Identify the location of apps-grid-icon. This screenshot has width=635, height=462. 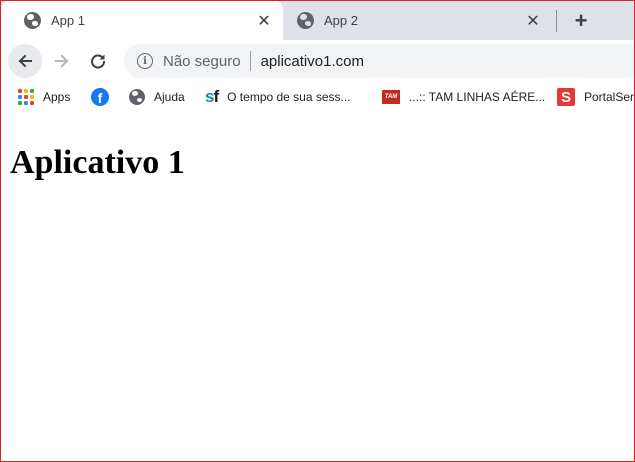
(26, 97).